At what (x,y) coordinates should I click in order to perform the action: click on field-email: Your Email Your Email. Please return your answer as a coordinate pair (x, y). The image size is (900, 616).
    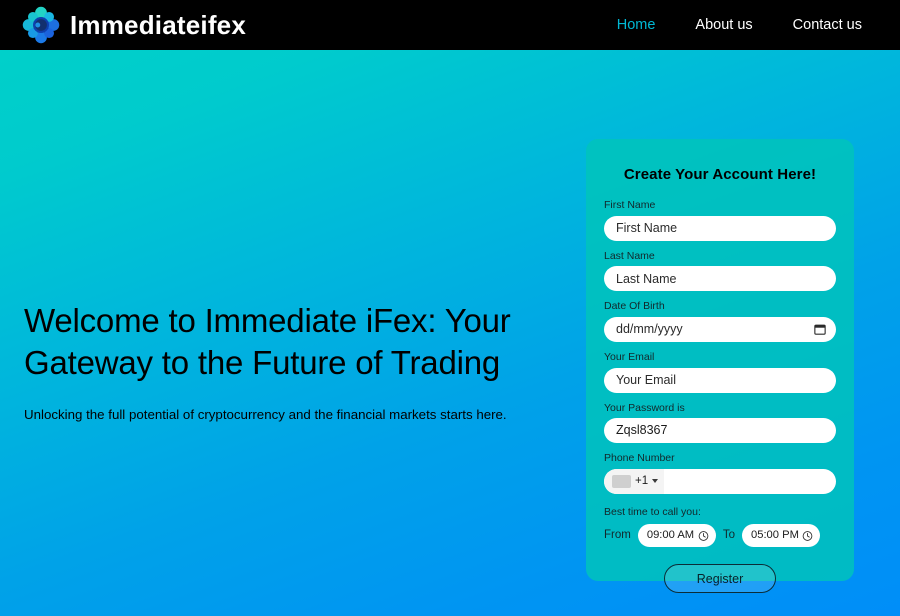
    Looking at the image, I should click on (720, 372).